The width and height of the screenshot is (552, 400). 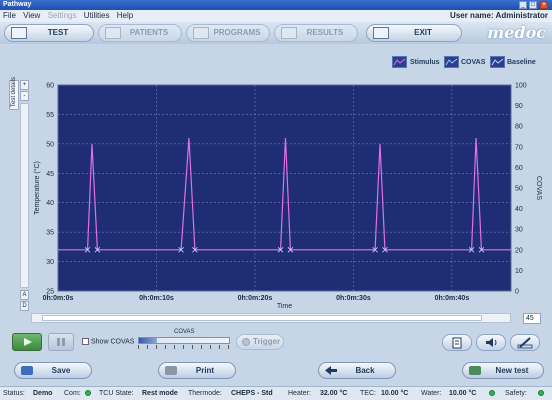 What do you see at coordinates (14, 393) in the screenshot?
I see `status-label: Status:` at bounding box center [14, 393].